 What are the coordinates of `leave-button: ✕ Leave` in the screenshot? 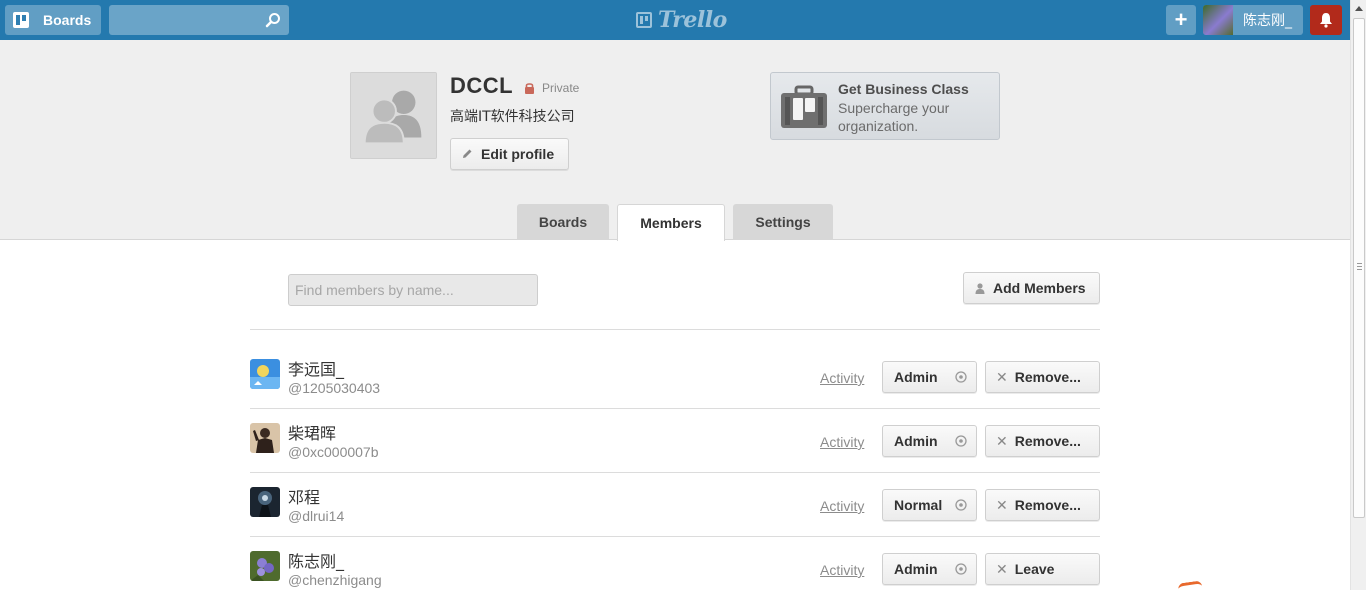 It's located at (1042, 569).